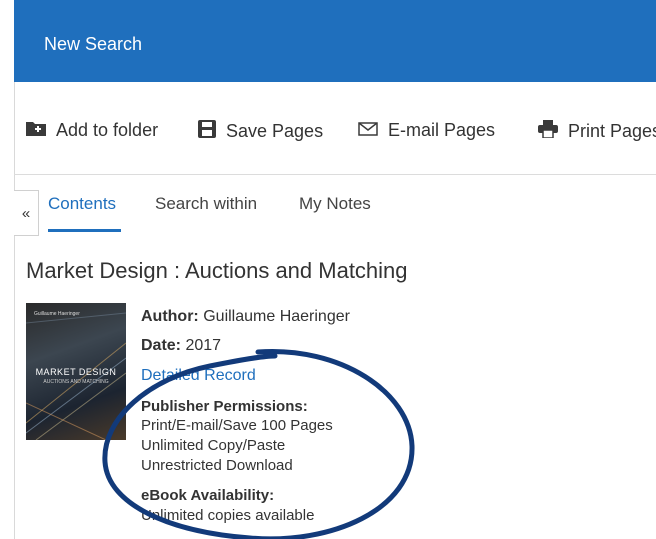  I want to click on permission-download: Unrestricted Download, so click(217, 465).